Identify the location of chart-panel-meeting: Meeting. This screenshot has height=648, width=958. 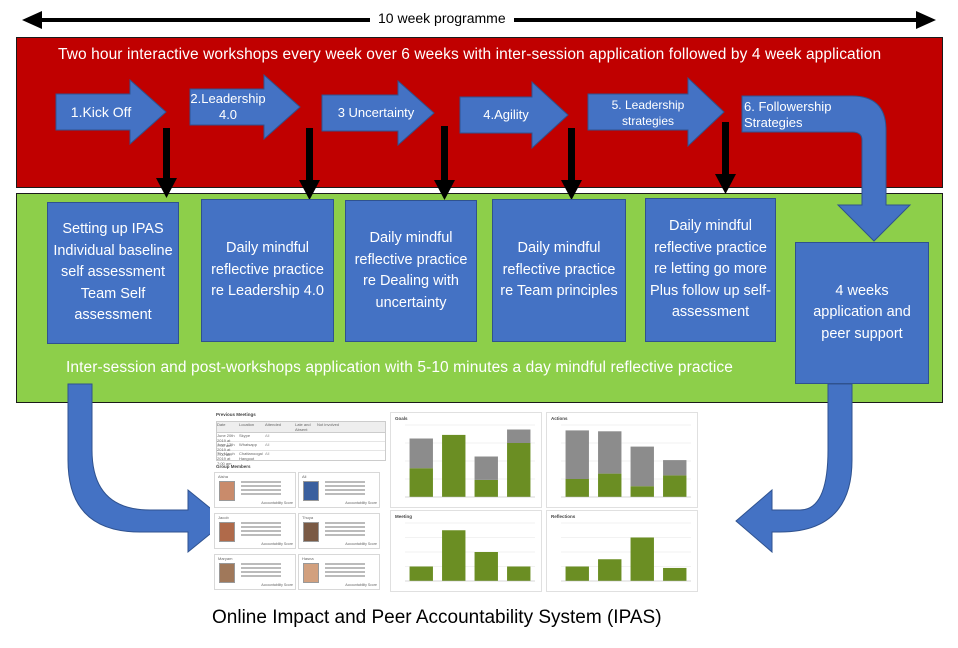
(466, 551).